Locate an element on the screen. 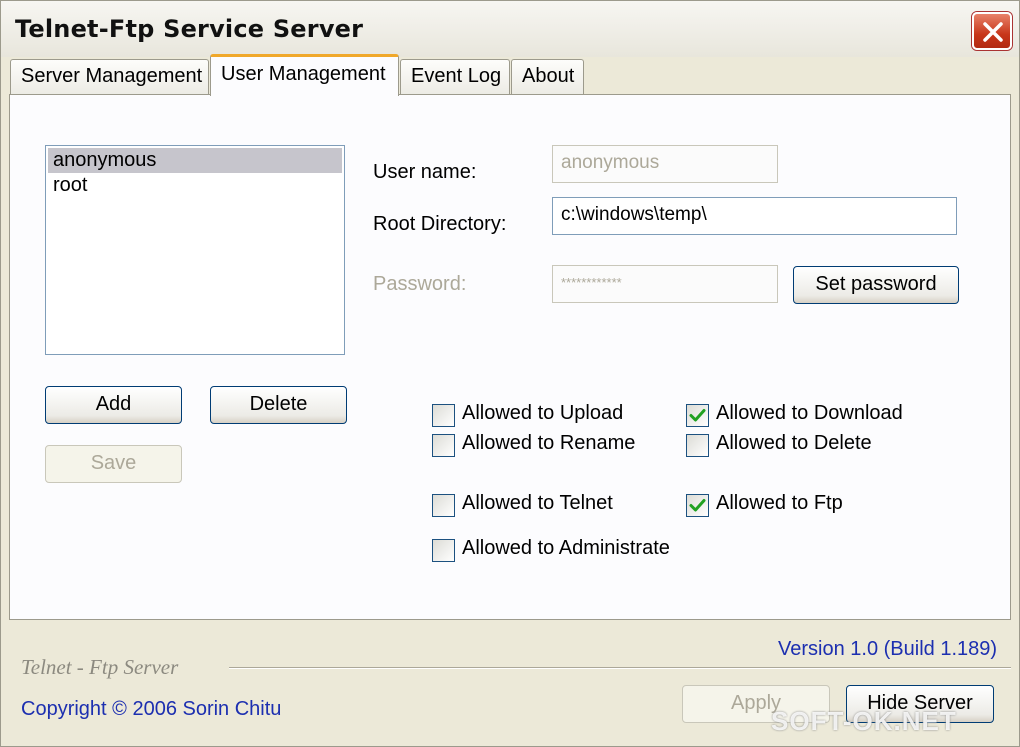  version-label: Version 1.0 (Build 1.189) is located at coordinates (888, 649).